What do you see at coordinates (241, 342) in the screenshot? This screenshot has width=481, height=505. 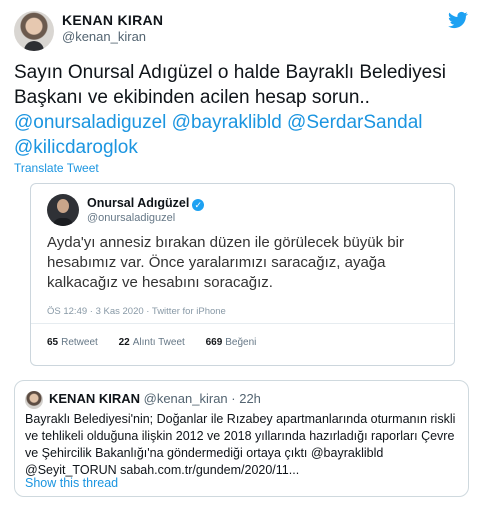 I see `like-label: Beğeni` at bounding box center [241, 342].